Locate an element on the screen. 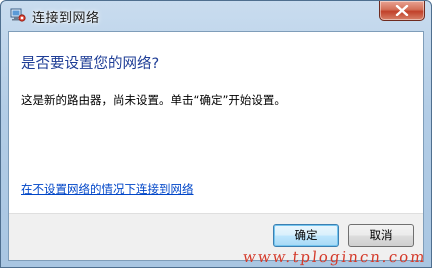  cancel-button: 取消 is located at coordinates (381, 235).